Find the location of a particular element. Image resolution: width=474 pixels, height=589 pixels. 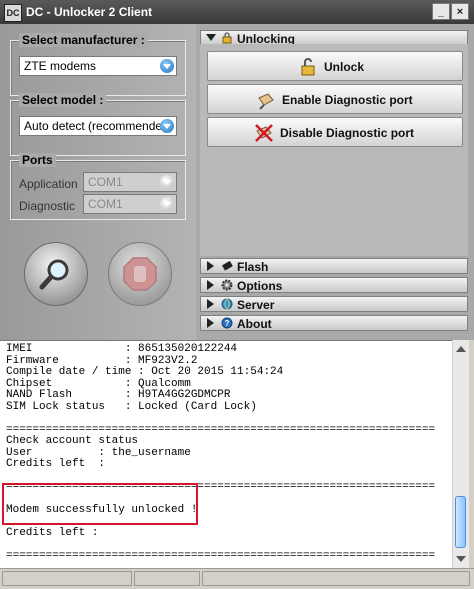

window-title: DC - Unlocker 2 Client is located at coordinates (89, 12).